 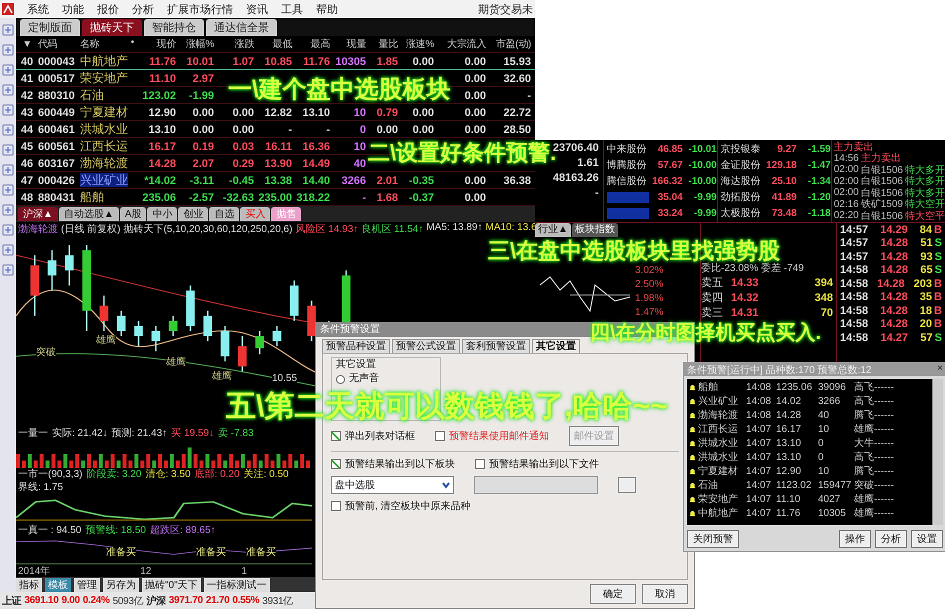 I want to click on stock-name: 宁夏建材, so click(x=722, y=471).